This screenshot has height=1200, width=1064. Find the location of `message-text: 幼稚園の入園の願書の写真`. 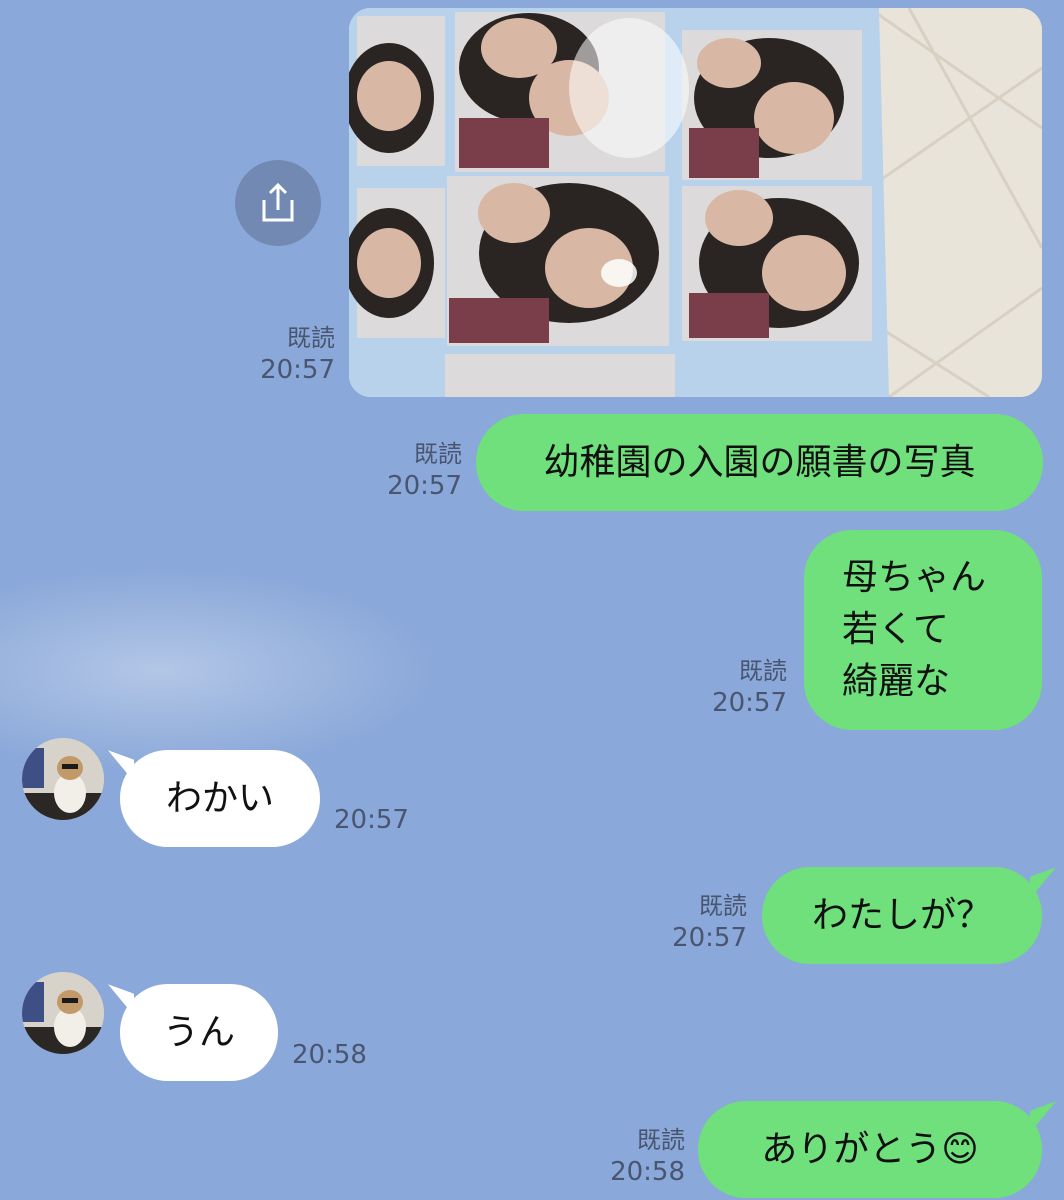

message-text: 幼稚園の入園の願書の写真 is located at coordinates (759, 462).